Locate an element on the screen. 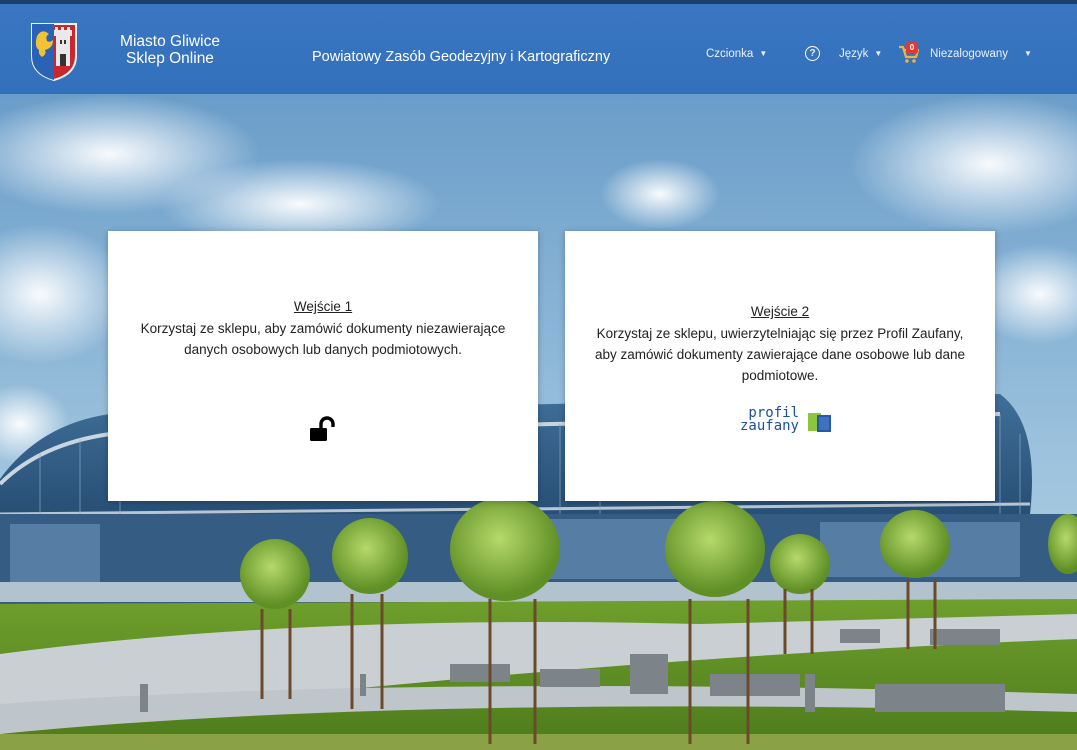 This screenshot has width=1077, height=750. entry-2-title: Wejście 2 is located at coordinates (780, 311).